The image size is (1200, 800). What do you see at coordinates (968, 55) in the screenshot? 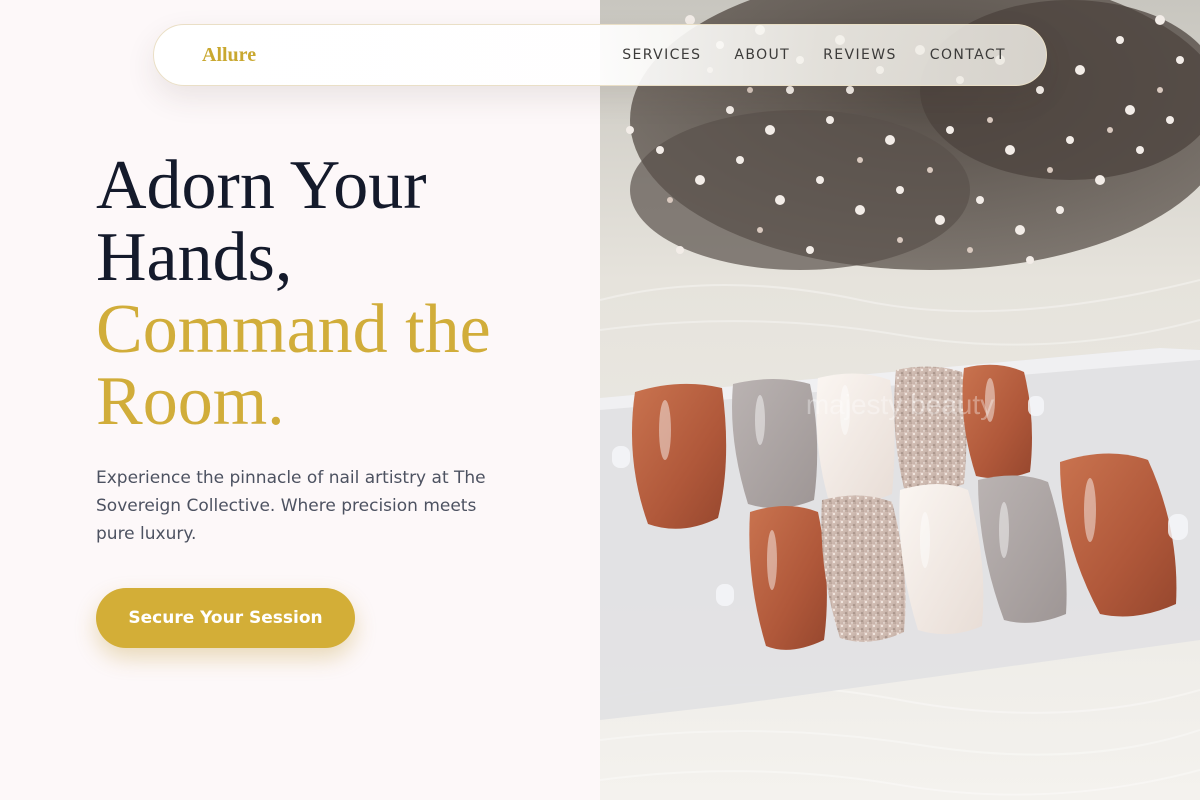
I see `nav-link-contact: CONTACT` at bounding box center [968, 55].